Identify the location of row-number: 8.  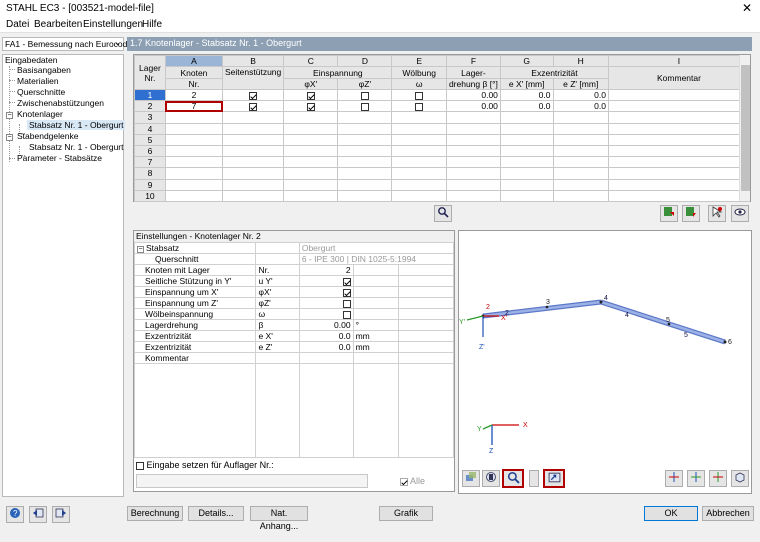
(150, 173).